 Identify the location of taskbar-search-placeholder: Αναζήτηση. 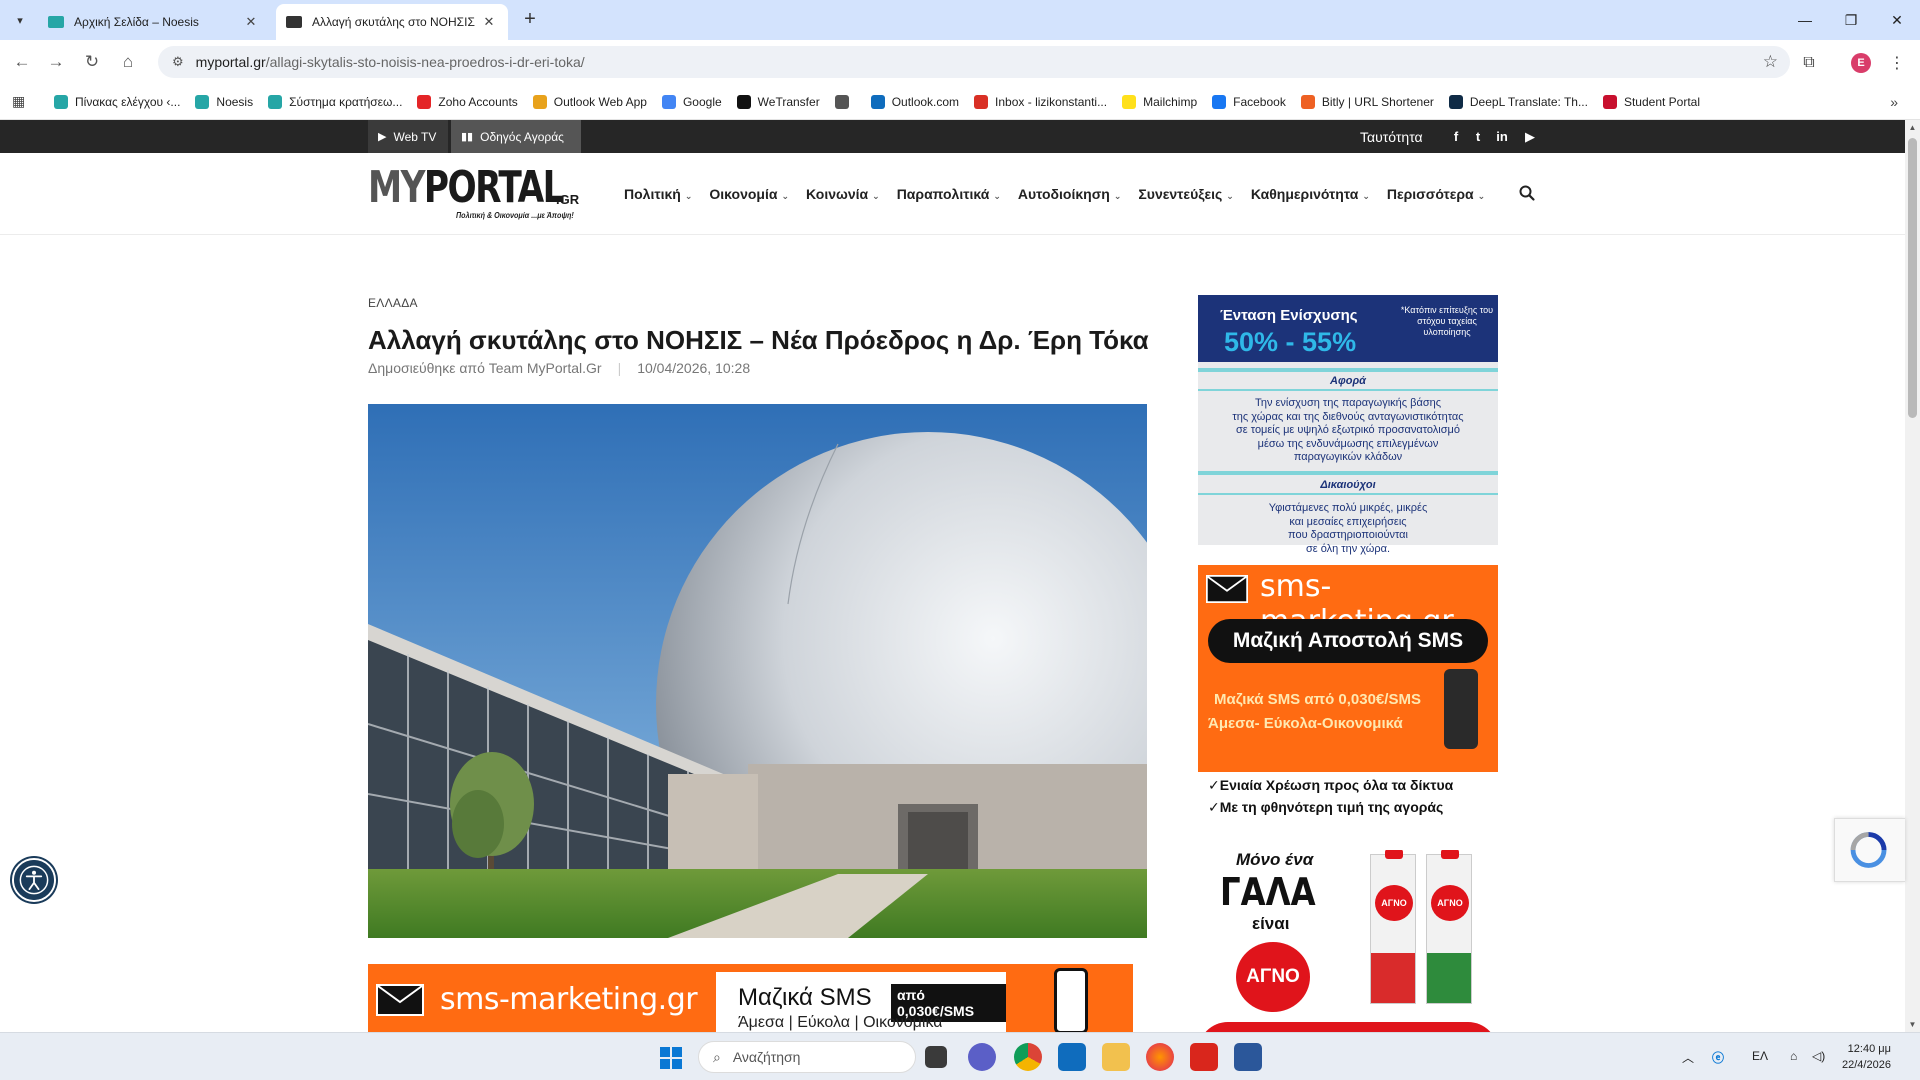
(766, 1057).